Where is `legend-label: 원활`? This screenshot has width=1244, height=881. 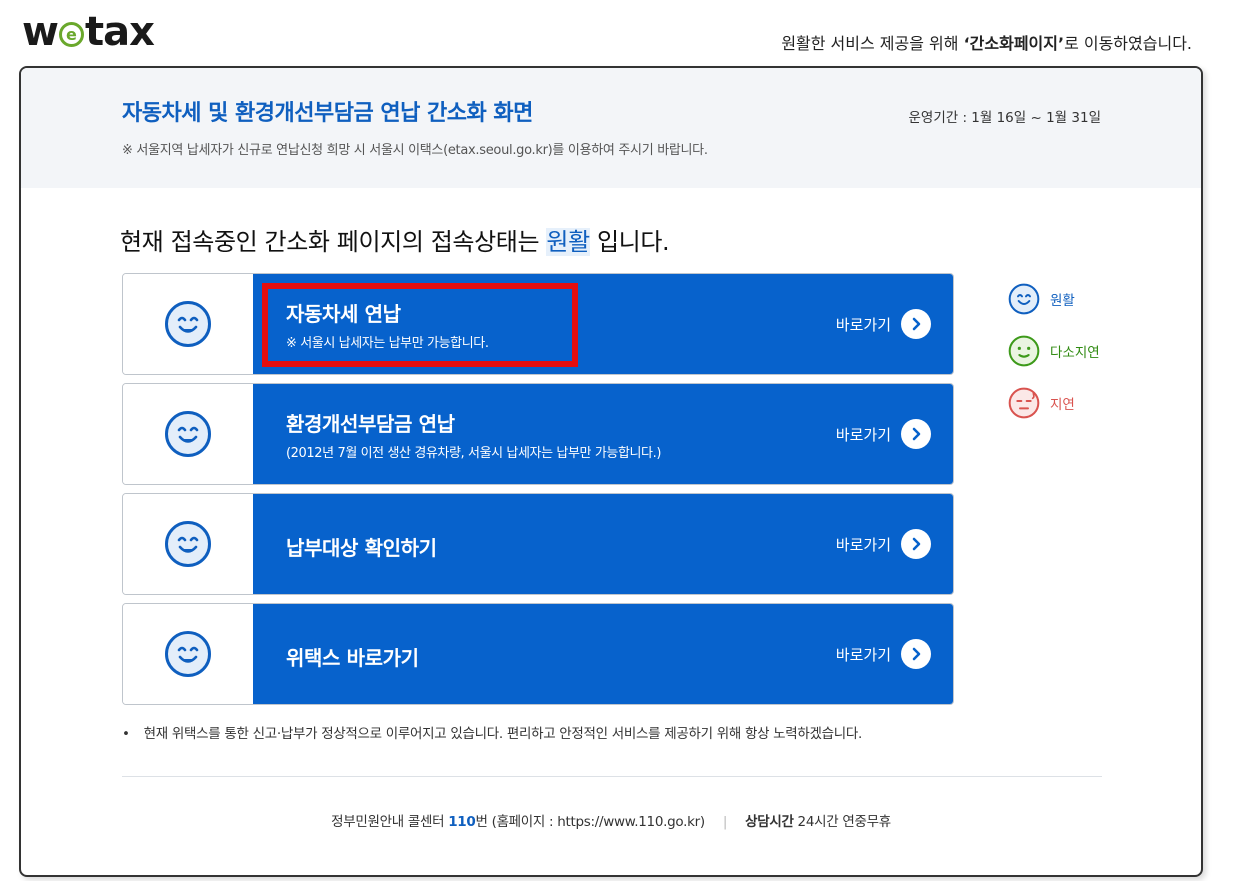
legend-label: 원활 is located at coordinates (1062, 301).